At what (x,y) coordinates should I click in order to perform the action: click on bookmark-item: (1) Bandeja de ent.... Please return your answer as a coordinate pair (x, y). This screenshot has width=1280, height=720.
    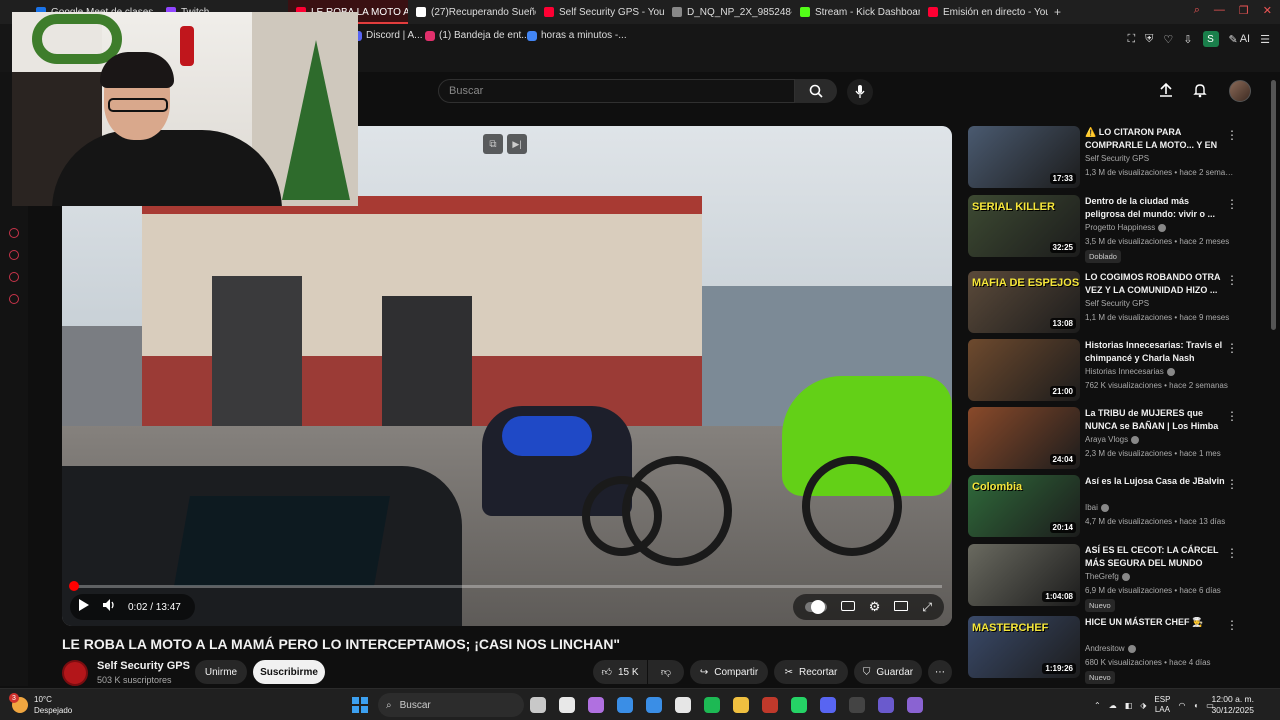
    Looking at the image, I should click on (477, 35).